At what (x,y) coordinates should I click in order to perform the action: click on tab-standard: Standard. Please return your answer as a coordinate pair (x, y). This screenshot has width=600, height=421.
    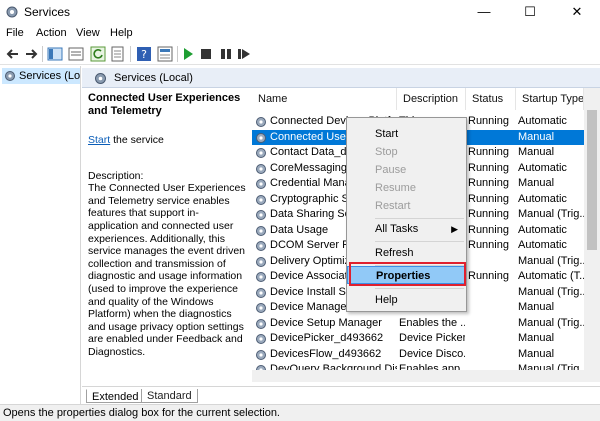
    Looking at the image, I should click on (169, 396).